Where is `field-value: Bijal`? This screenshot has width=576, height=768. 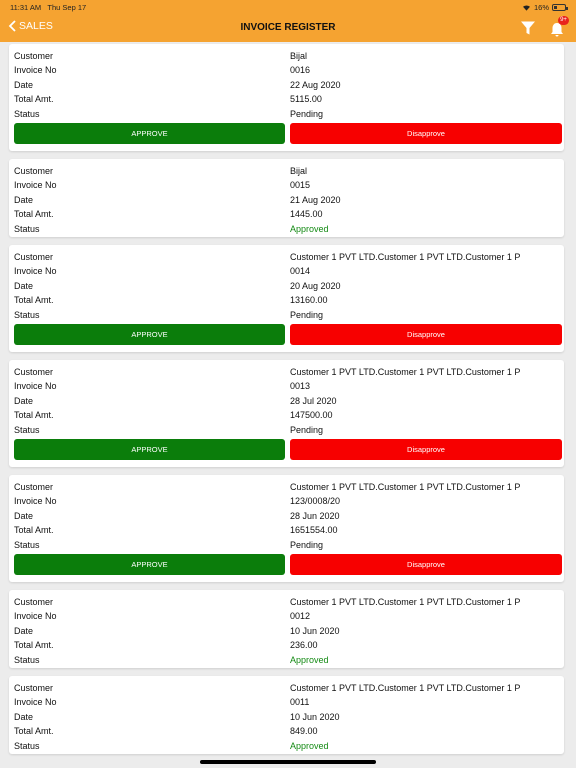
field-value: Bijal is located at coordinates (299, 56).